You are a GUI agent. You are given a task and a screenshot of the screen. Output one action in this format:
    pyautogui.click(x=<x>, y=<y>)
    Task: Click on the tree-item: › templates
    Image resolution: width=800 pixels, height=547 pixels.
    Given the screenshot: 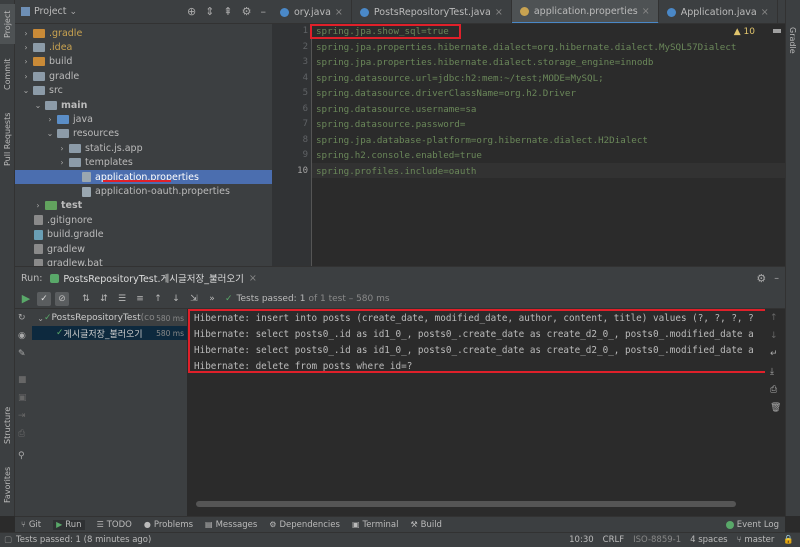 What is the action you would take?
    pyautogui.click(x=143, y=163)
    